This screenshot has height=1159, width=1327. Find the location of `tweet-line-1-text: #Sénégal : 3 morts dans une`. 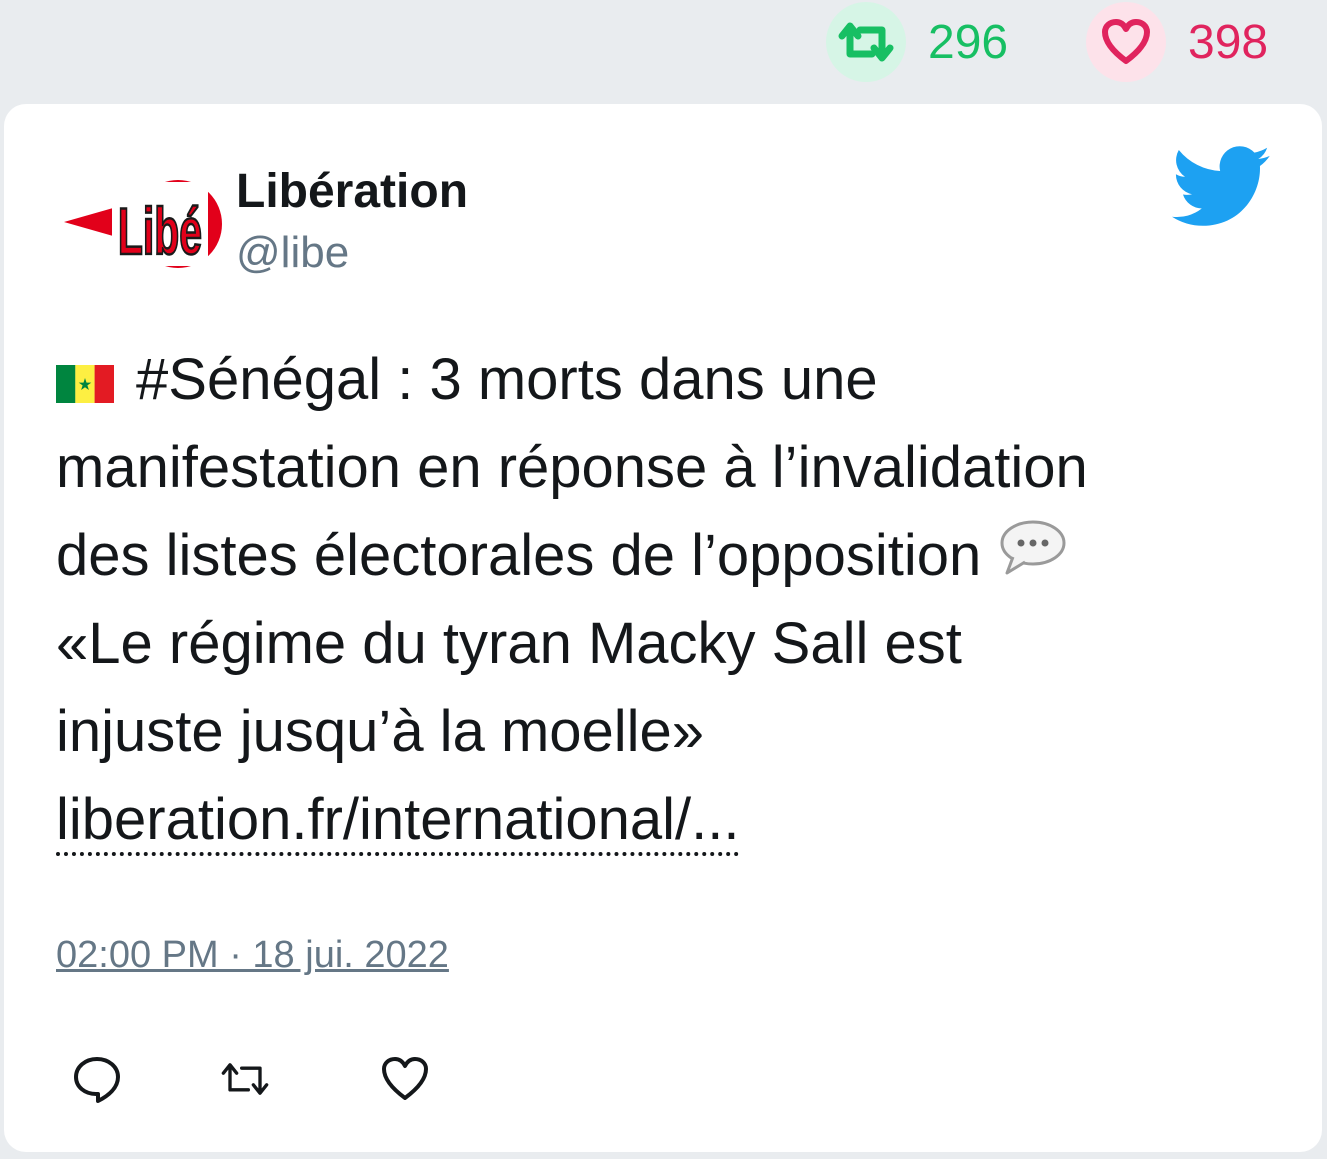

tweet-line-1-text: #Sénégal : 3 morts dans une is located at coordinates (507, 379).